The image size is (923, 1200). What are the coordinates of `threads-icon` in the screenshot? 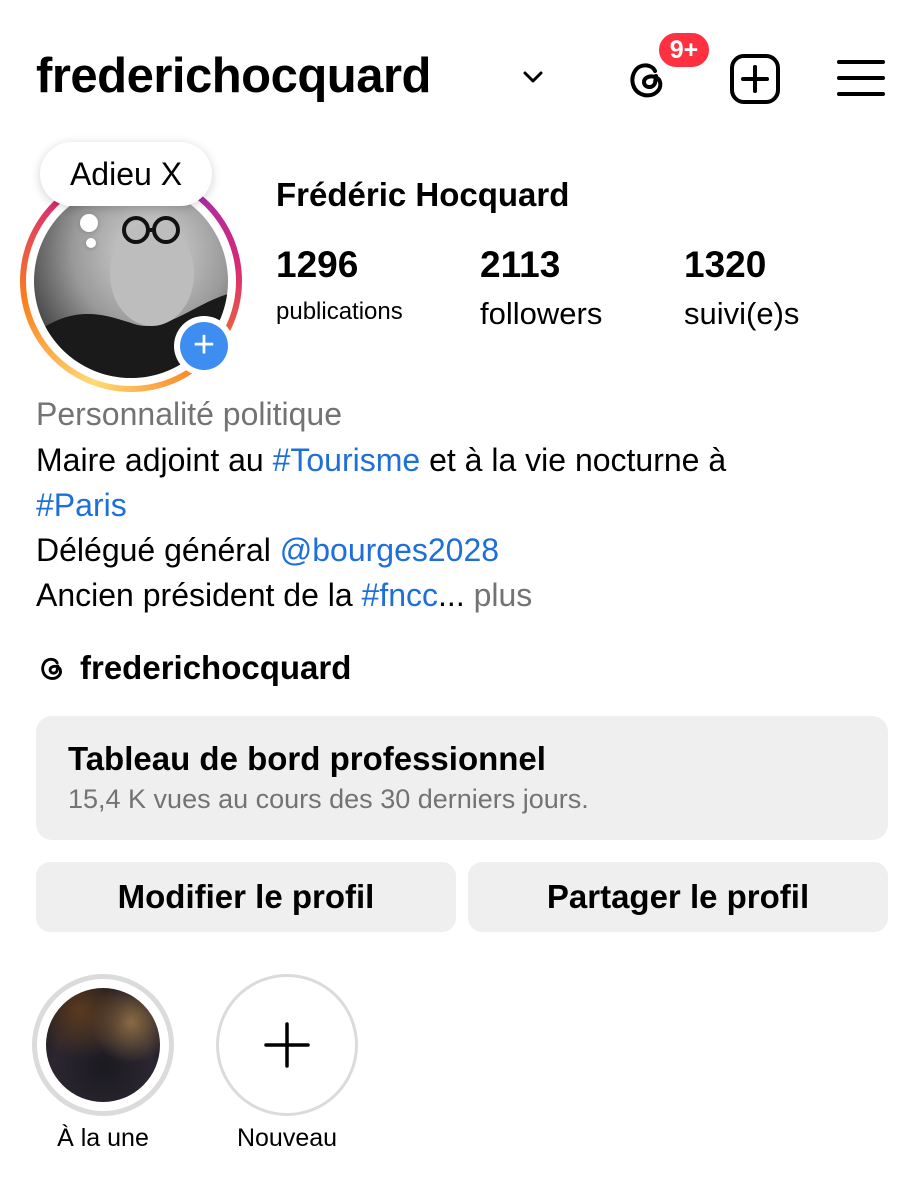 It's located at (51, 668).